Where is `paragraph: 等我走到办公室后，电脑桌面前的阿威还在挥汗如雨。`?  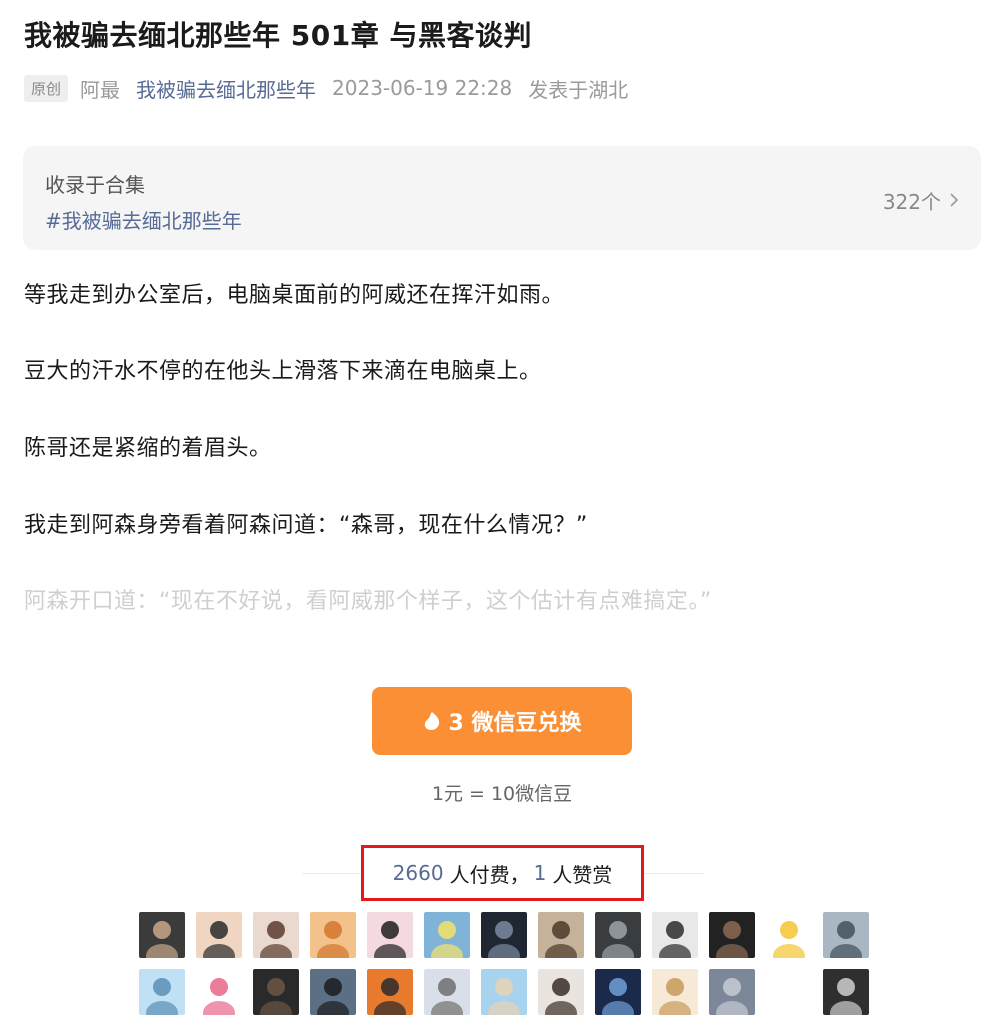 paragraph: 等我走到办公室后，电脑桌面前的阿威还在挥汗如雨。 is located at coordinates (294, 295).